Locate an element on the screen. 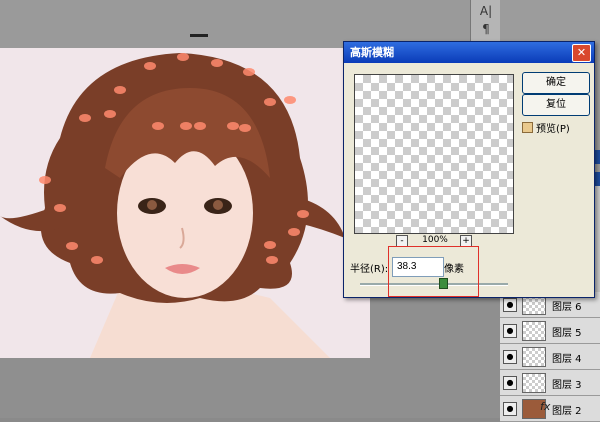 The width and height of the screenshot is (600, 422). layer-row: ● 图层 3 is located at coordinates (550, 383).